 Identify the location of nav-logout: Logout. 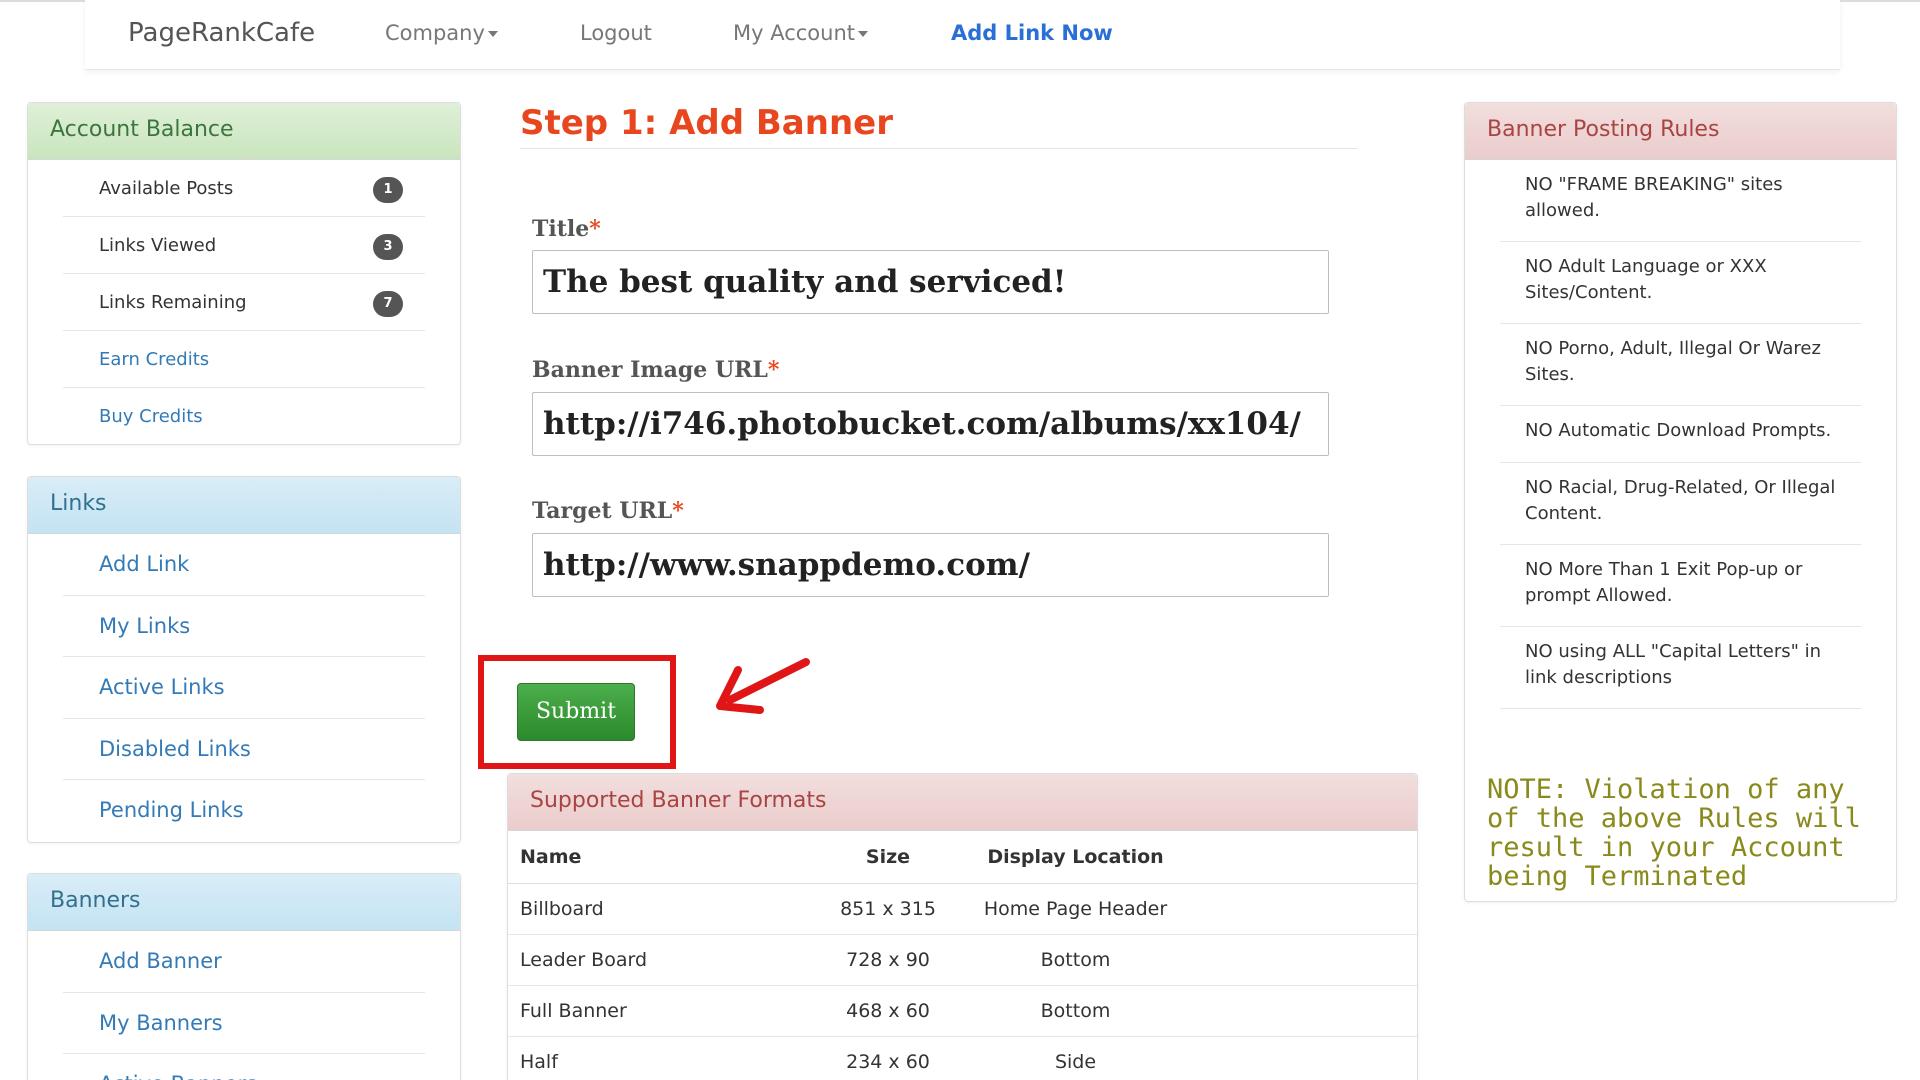
(616, 33).